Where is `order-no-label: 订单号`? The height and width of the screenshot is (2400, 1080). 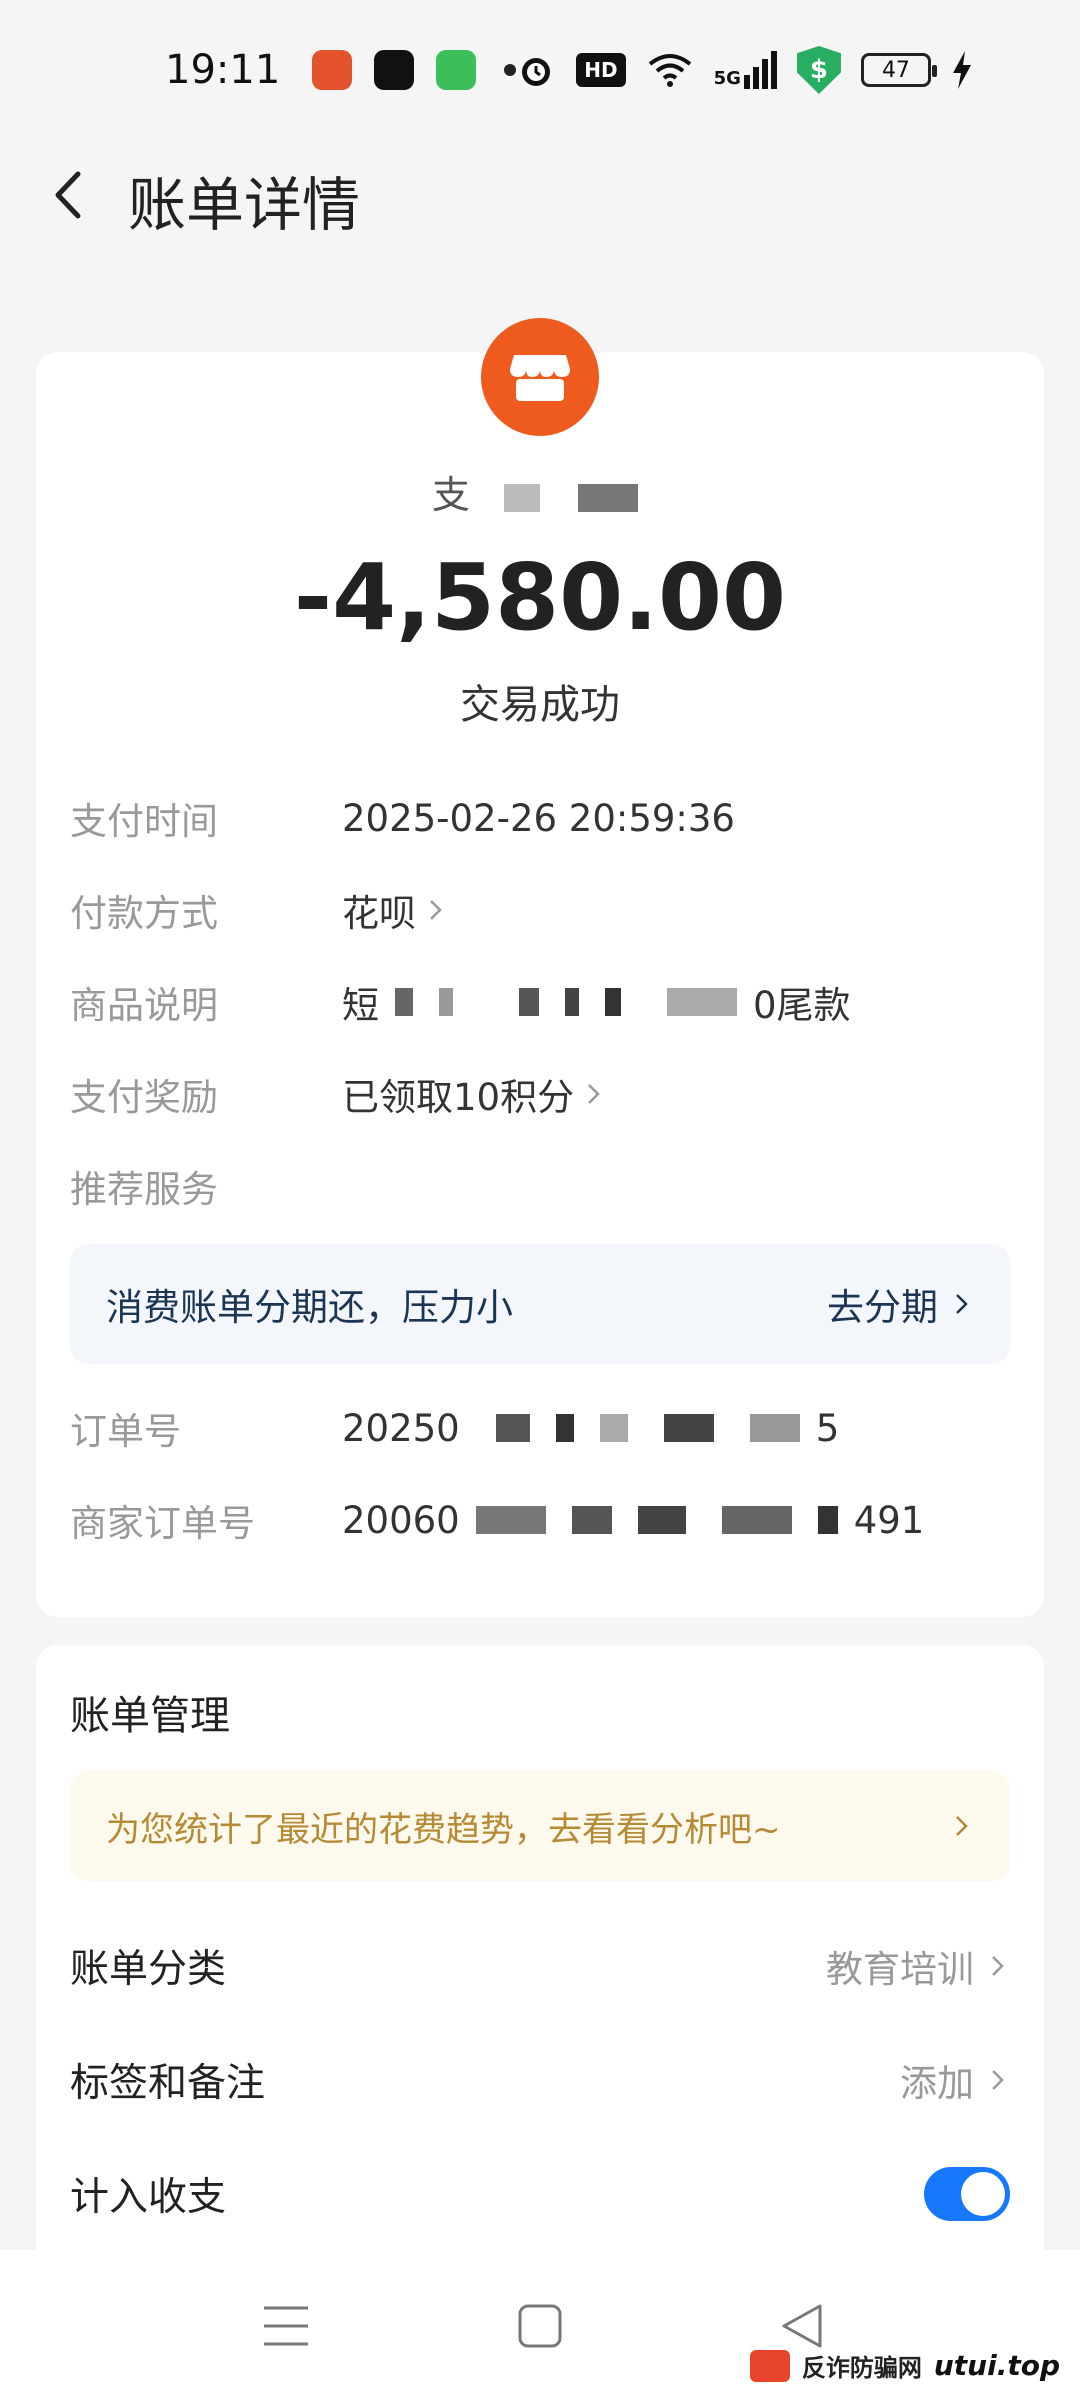 order-no-label: 订单号 is located at coordinates (125, 1431).